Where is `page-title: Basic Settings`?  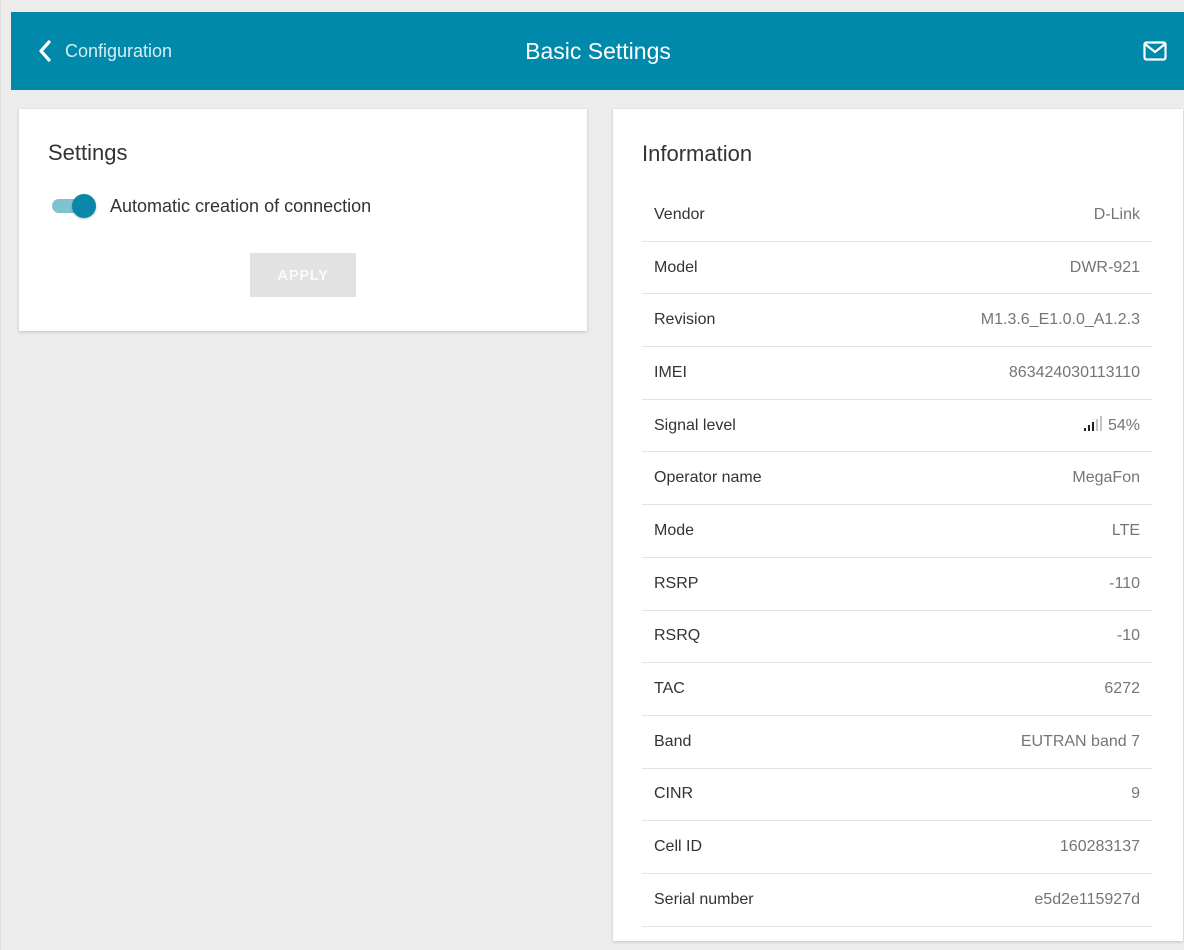
page-title: Basic Settings is located at coordinates (598, 50).